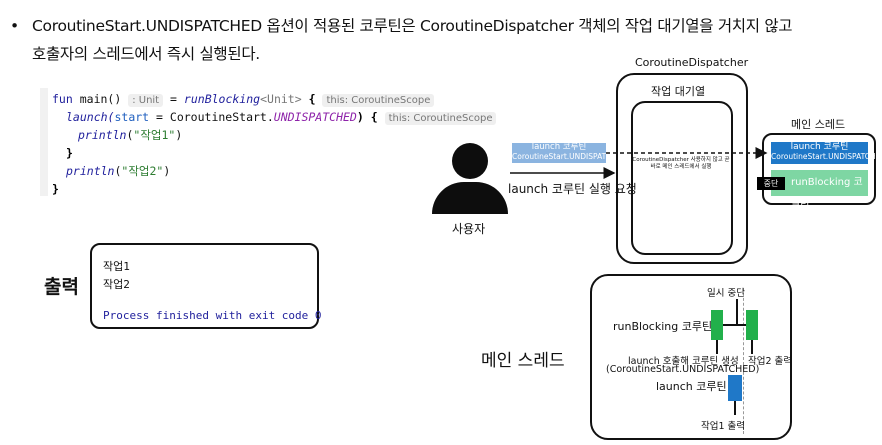 Image resolution: width=882 pixels, height=445 pixels. What do you see at coordinates (726, 293) in the screenshot?
I see `pause-label: 일시 중단` at bounding box center [726, 293].